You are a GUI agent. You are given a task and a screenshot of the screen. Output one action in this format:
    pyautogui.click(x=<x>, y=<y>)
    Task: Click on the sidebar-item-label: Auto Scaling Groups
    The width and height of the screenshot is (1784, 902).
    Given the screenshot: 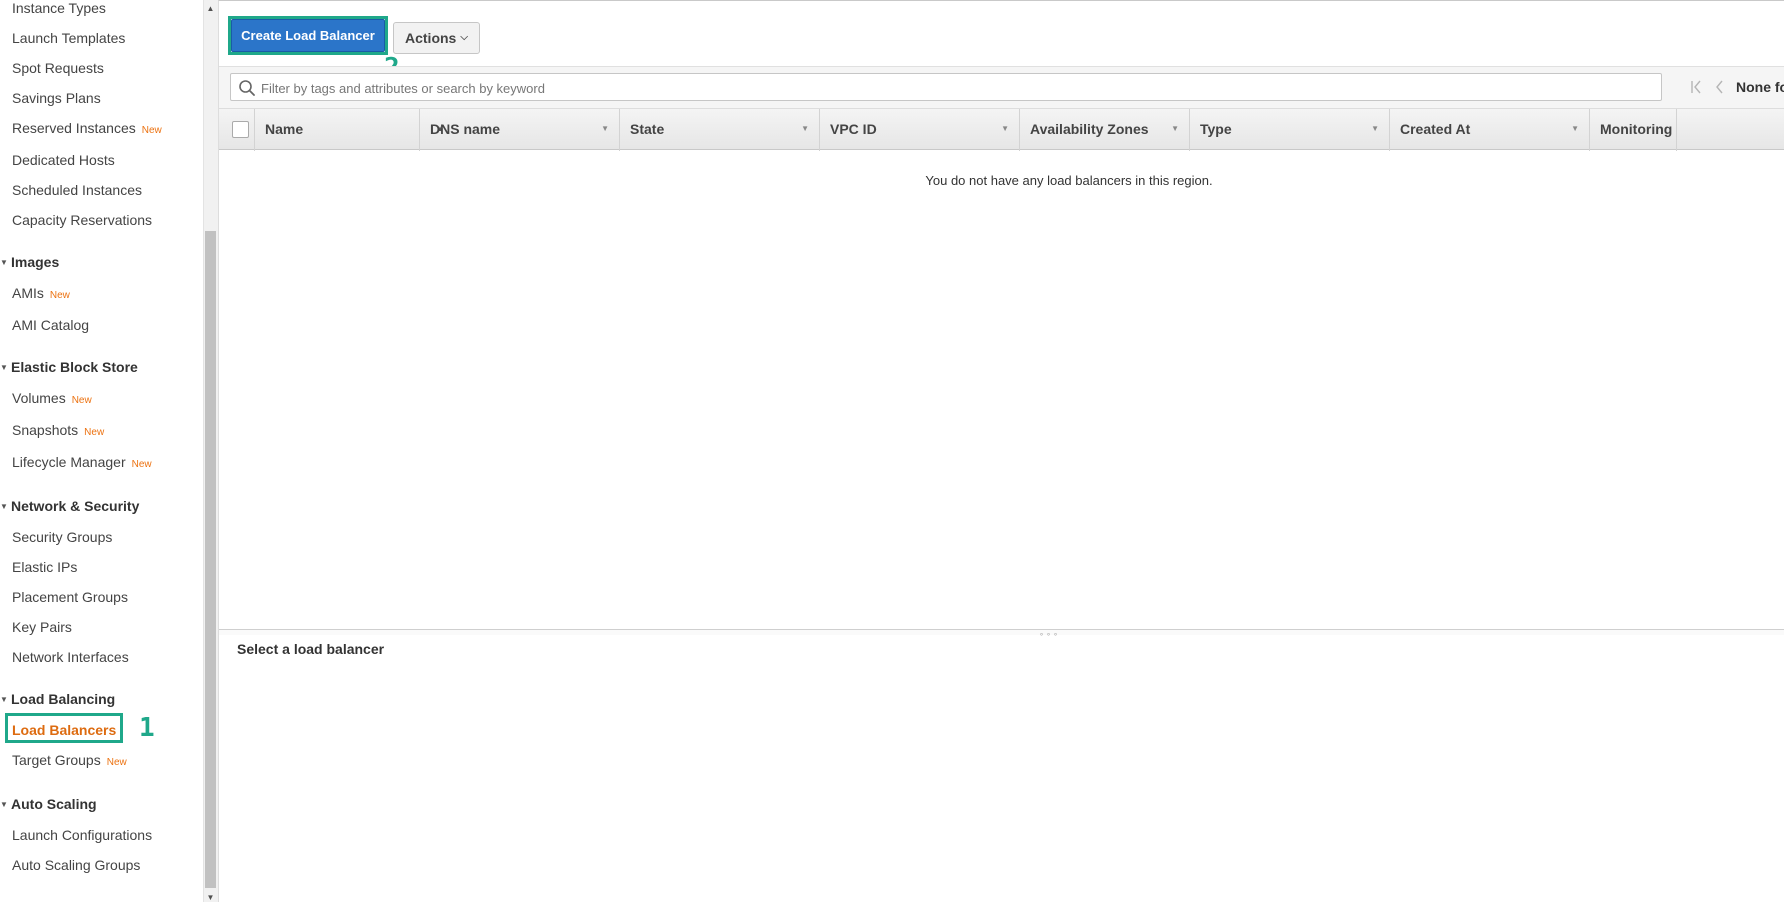 What is the action you would take?
    pyautogui.click(x=76, y=865)
    